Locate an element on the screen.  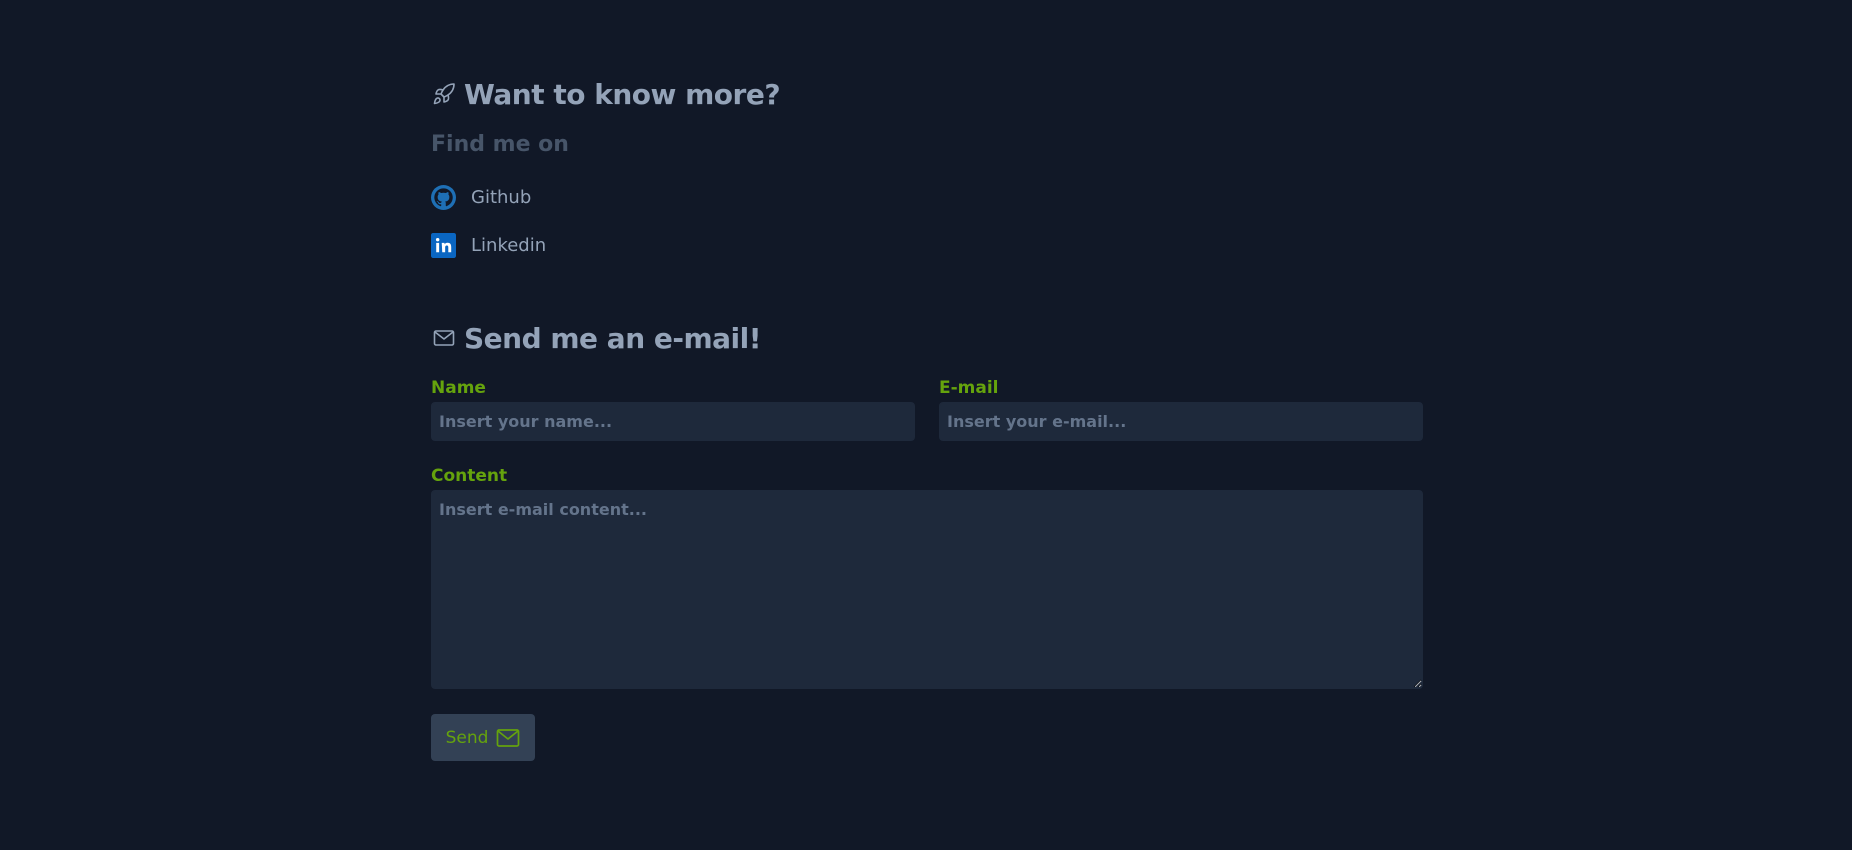
send-button: Send is located at coordinates (483, 737).